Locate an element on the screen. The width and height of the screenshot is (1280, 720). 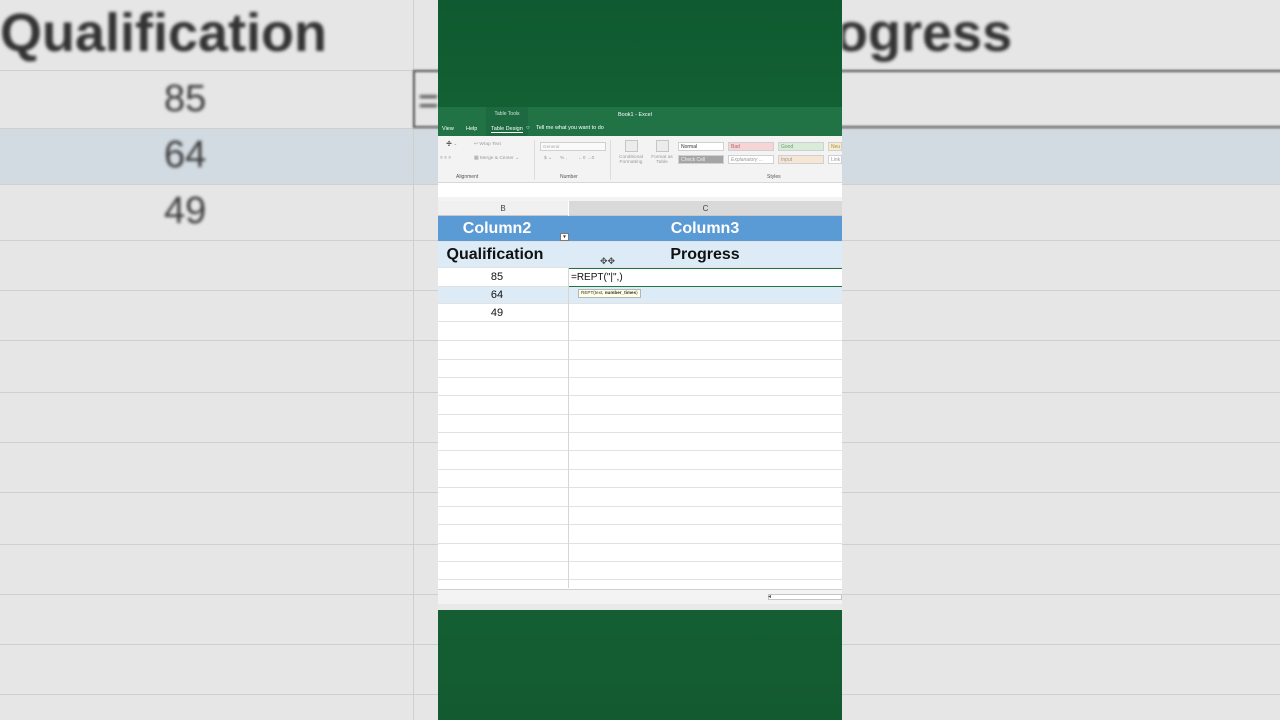
percent-button: % , is located at coordinates (563, 158).